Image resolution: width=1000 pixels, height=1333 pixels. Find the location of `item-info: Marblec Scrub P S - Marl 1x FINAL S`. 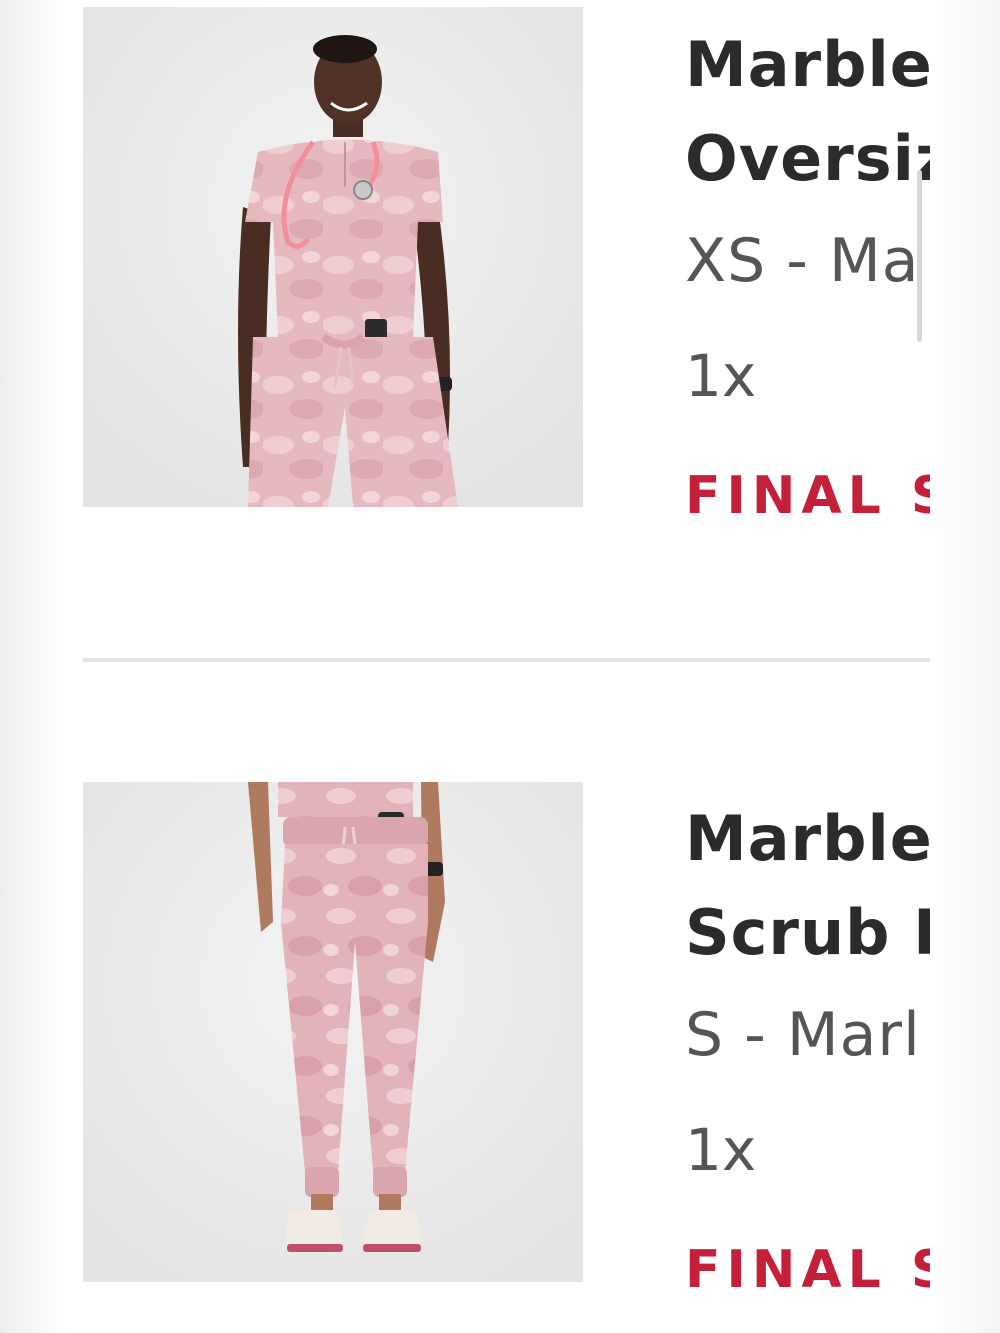

item-info: Marblec Scrub P S - Marl 1x FINAL S is located at coordinates (807, 1061).